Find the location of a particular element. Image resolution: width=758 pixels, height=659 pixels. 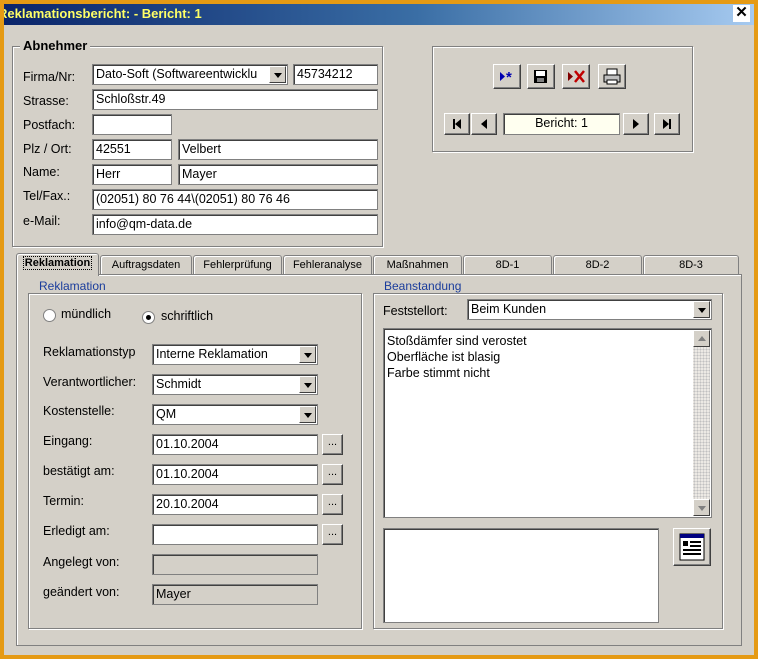

kostenstelle-select: QM is located at coordinates (235, 414).